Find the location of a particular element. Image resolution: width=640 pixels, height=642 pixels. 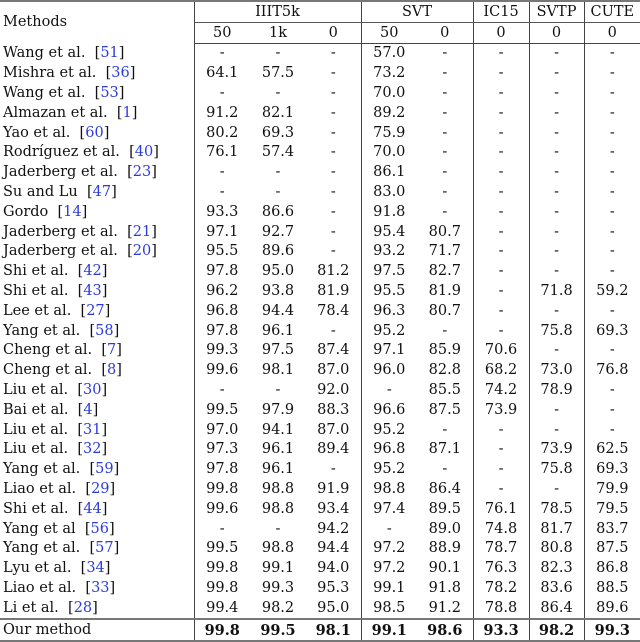

method-name: Liao et al. is located at coordinates (40, 587).